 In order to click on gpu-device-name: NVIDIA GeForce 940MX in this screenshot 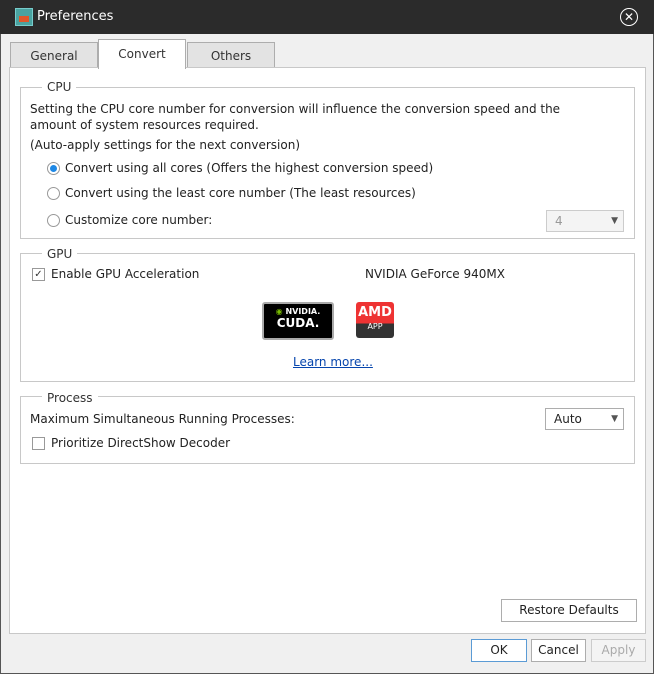, I will do `click(435, 274)`.